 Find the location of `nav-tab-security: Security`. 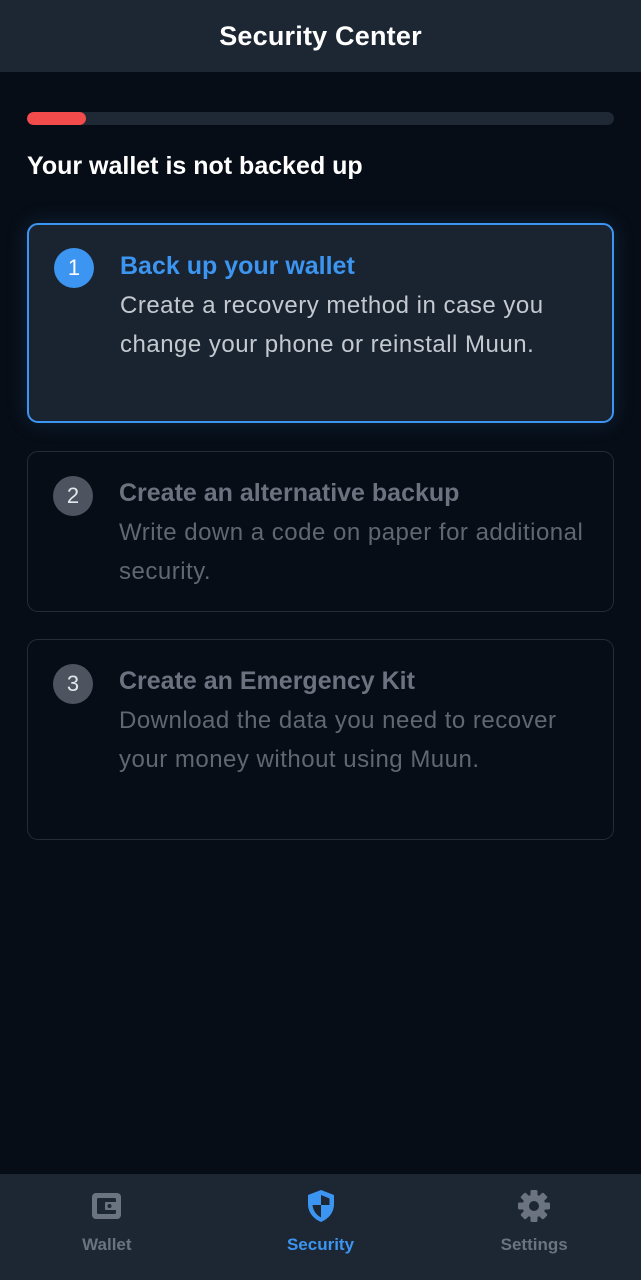

nav-tab-security: Security is located at coordinates (321, 1227).